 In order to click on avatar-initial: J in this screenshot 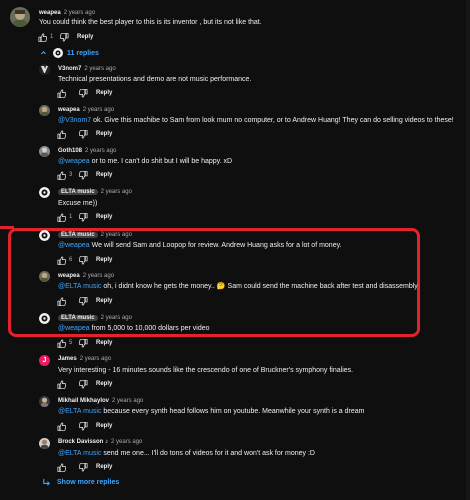, I will do `click(44, 360)`.